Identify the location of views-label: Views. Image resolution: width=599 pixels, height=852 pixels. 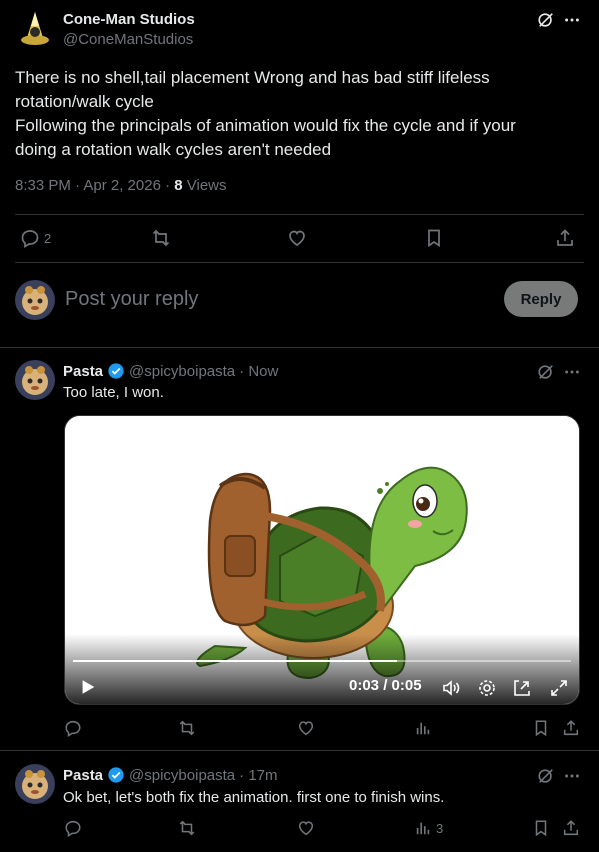
(204, 185).